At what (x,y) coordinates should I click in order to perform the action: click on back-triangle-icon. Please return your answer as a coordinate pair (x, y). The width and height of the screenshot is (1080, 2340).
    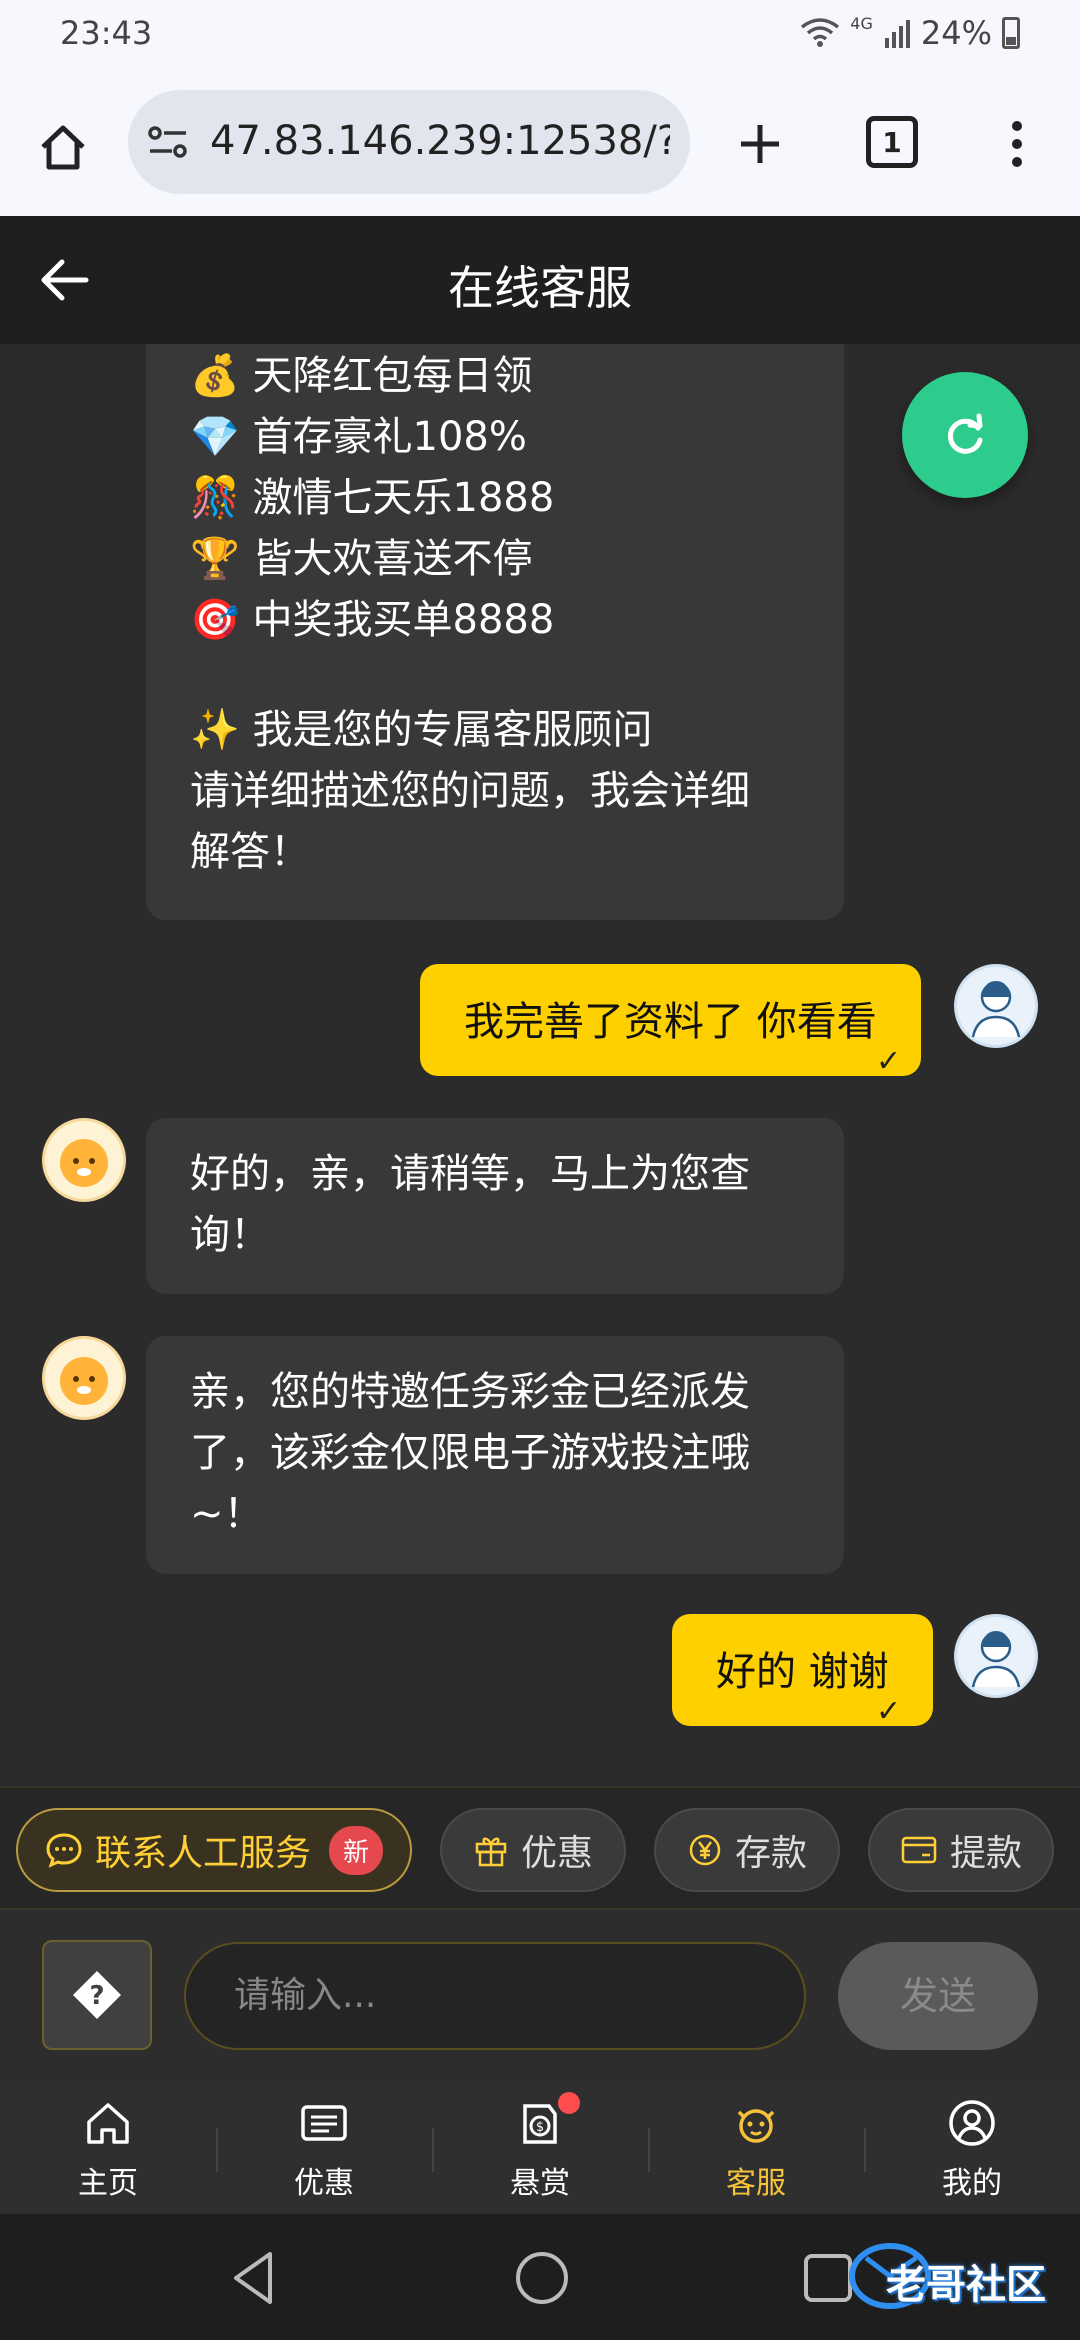
    Looking at the image, I should click on (254, 2278).